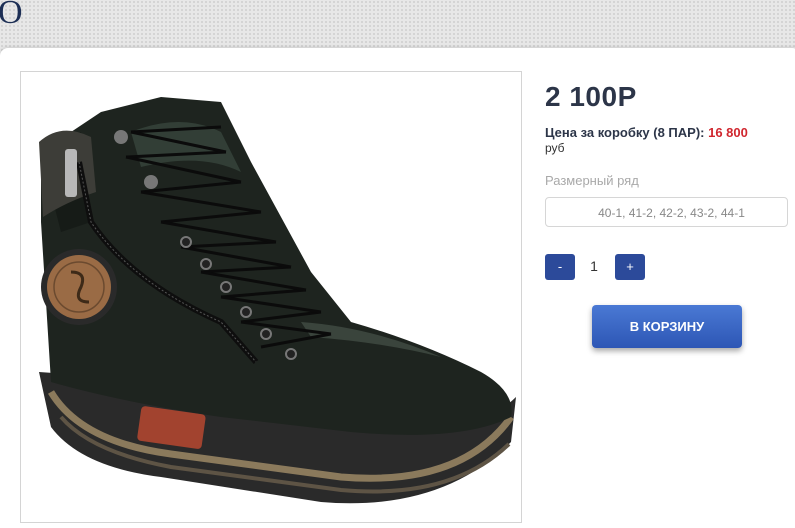 This screenshot has height=528, width=795. Describe the element at coordinates (560, 267) in the screenshot. I see `quantity-decrease-button: -` at that location.